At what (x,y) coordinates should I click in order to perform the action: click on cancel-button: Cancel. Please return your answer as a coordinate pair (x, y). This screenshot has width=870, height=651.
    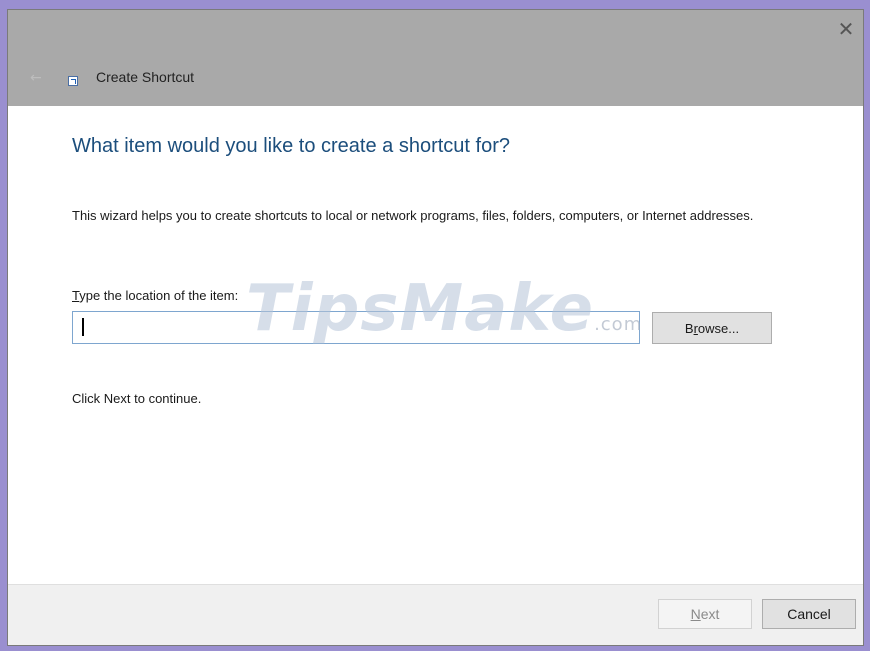
    Looking at the image, I should click on (809, 614).